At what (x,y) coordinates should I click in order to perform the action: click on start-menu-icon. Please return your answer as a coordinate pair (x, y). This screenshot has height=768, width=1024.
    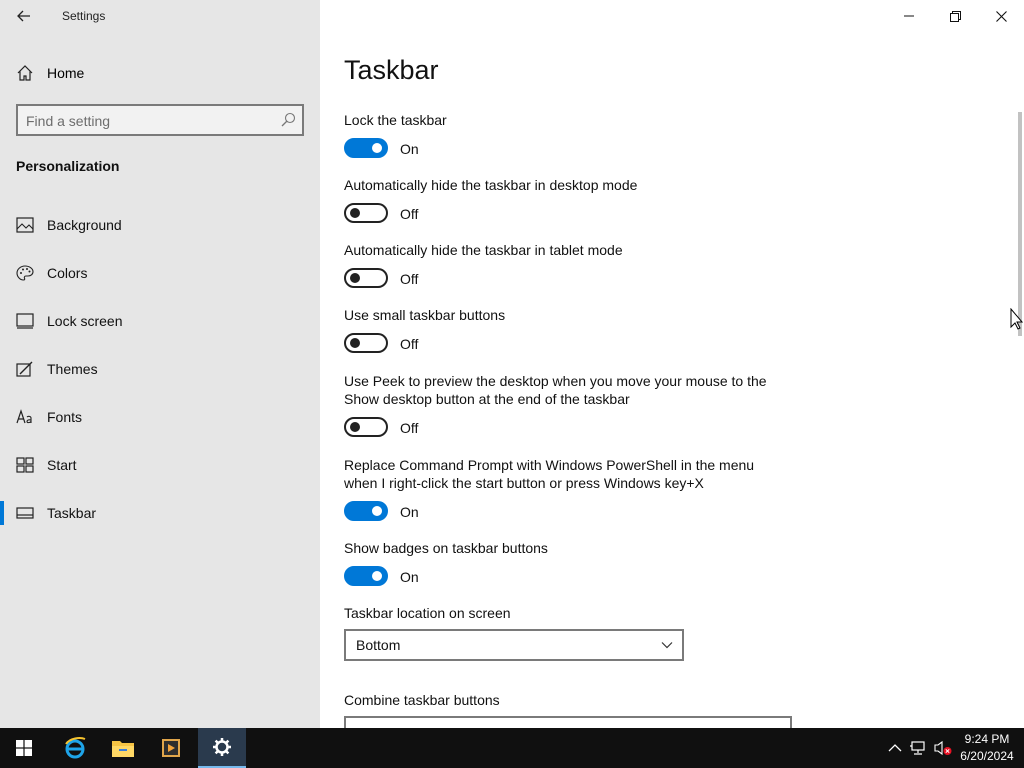
    Looking at the image, I should click on (25, 465).